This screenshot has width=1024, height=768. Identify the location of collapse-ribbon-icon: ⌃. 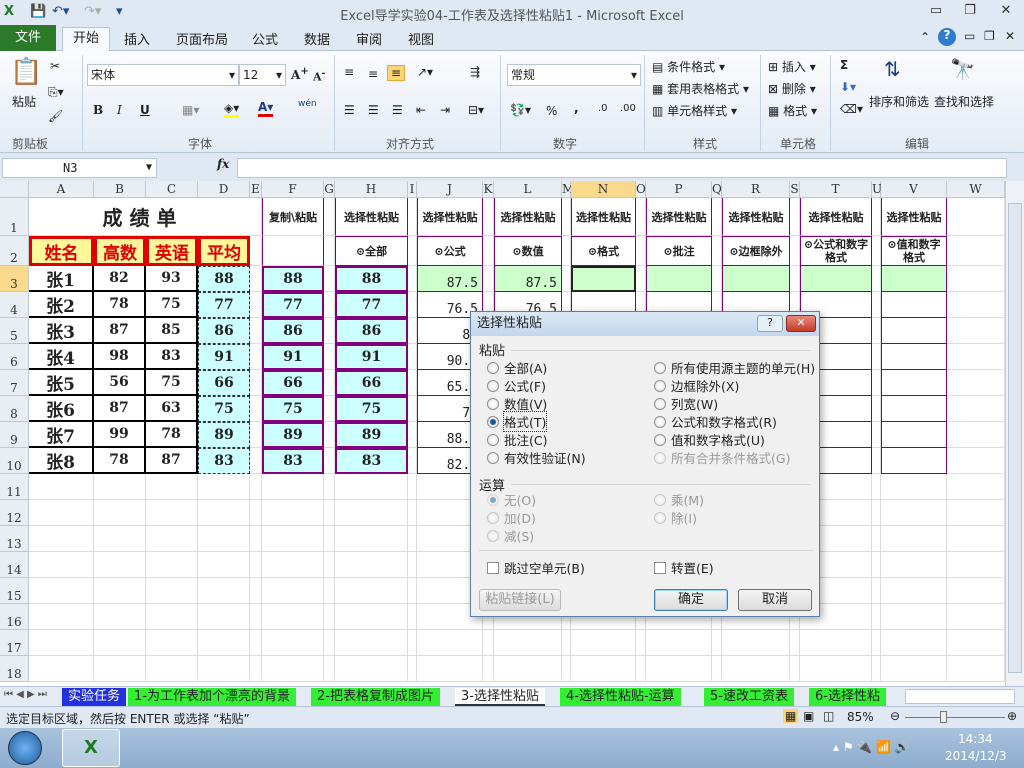
(925, 37).